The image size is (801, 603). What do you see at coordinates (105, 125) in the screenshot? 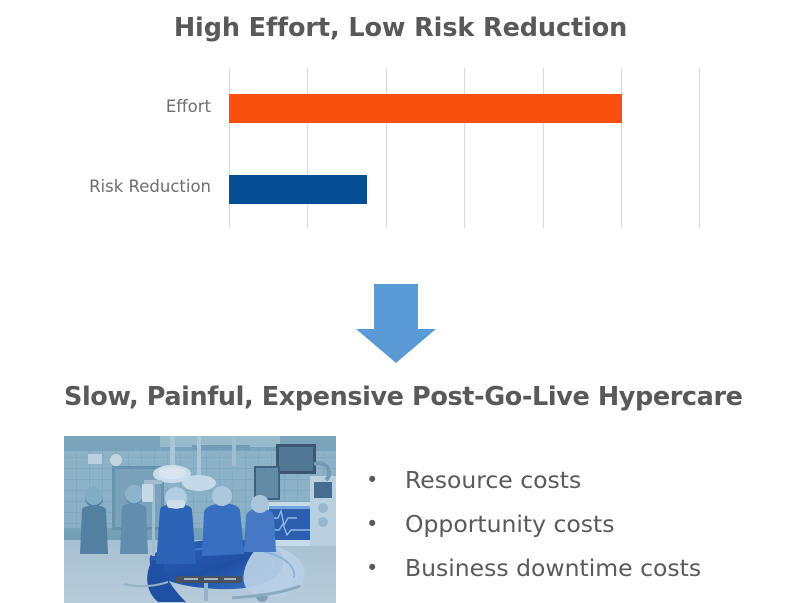
I see `chart-category-labels: Effort Risk Reduction` at bounding box center [105, 125].